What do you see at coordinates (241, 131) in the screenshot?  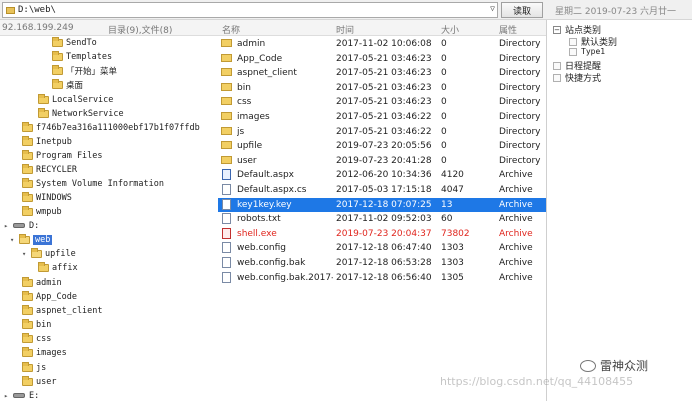 I see `file-name: js` at bounding box center [241, 131].